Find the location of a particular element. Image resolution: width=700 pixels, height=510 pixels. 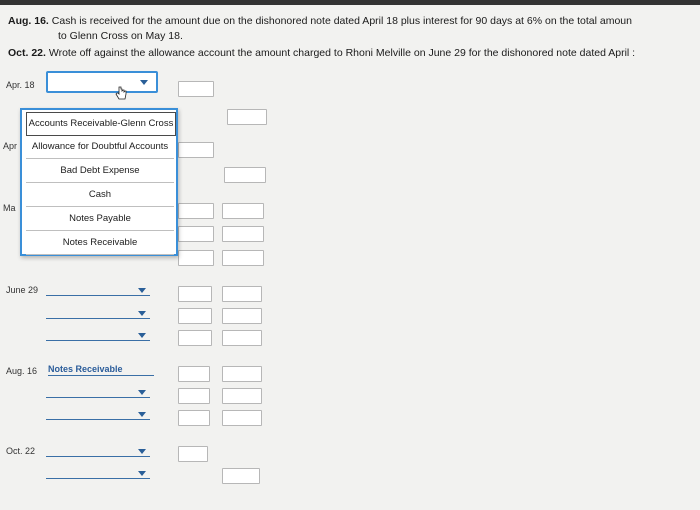

credit-field-june29-row1 is located at coordinates (242, 294).